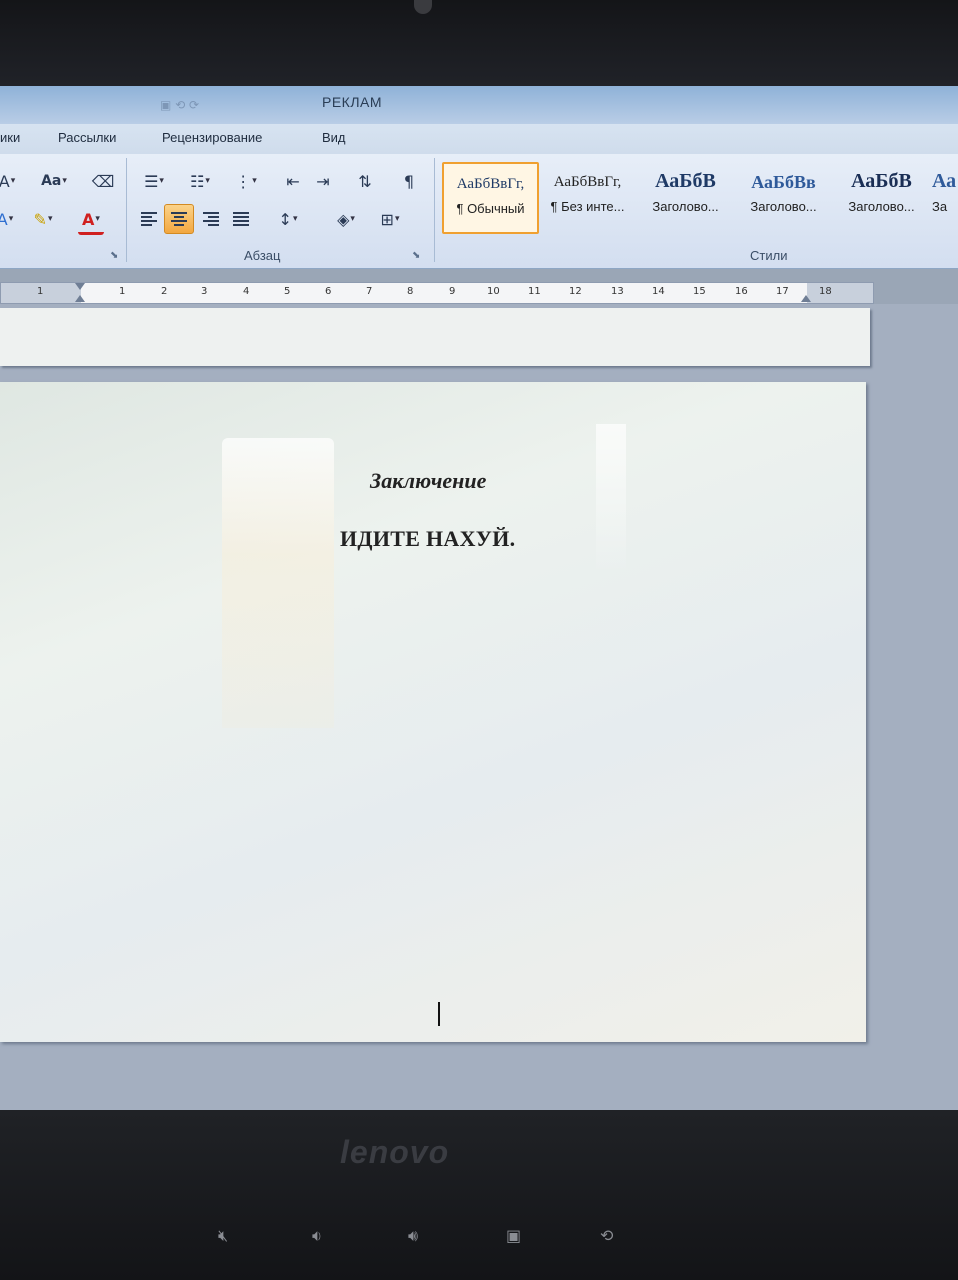 This screenshot has width=958, height=1280. Describe the element at coordinates (769, 255) in the screenshot. I see `styles-group-label: Стили` at that location.